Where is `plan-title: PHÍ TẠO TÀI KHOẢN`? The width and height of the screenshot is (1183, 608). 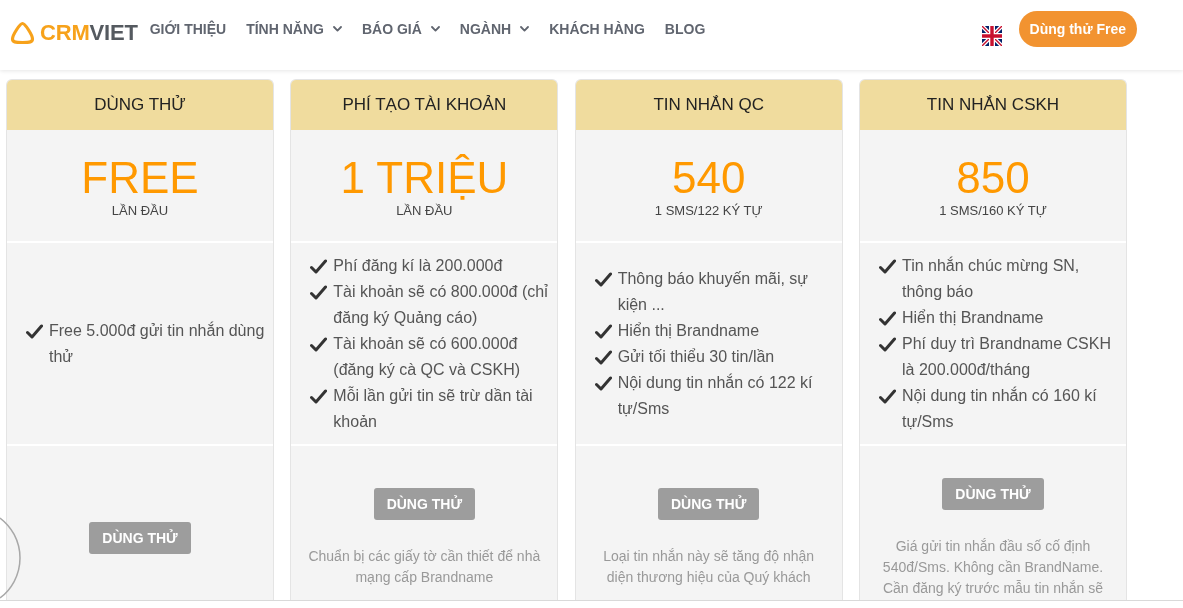 plan-title: PHÍ TẠO TÀI KHOẢN is located at coordinates (424, 105).